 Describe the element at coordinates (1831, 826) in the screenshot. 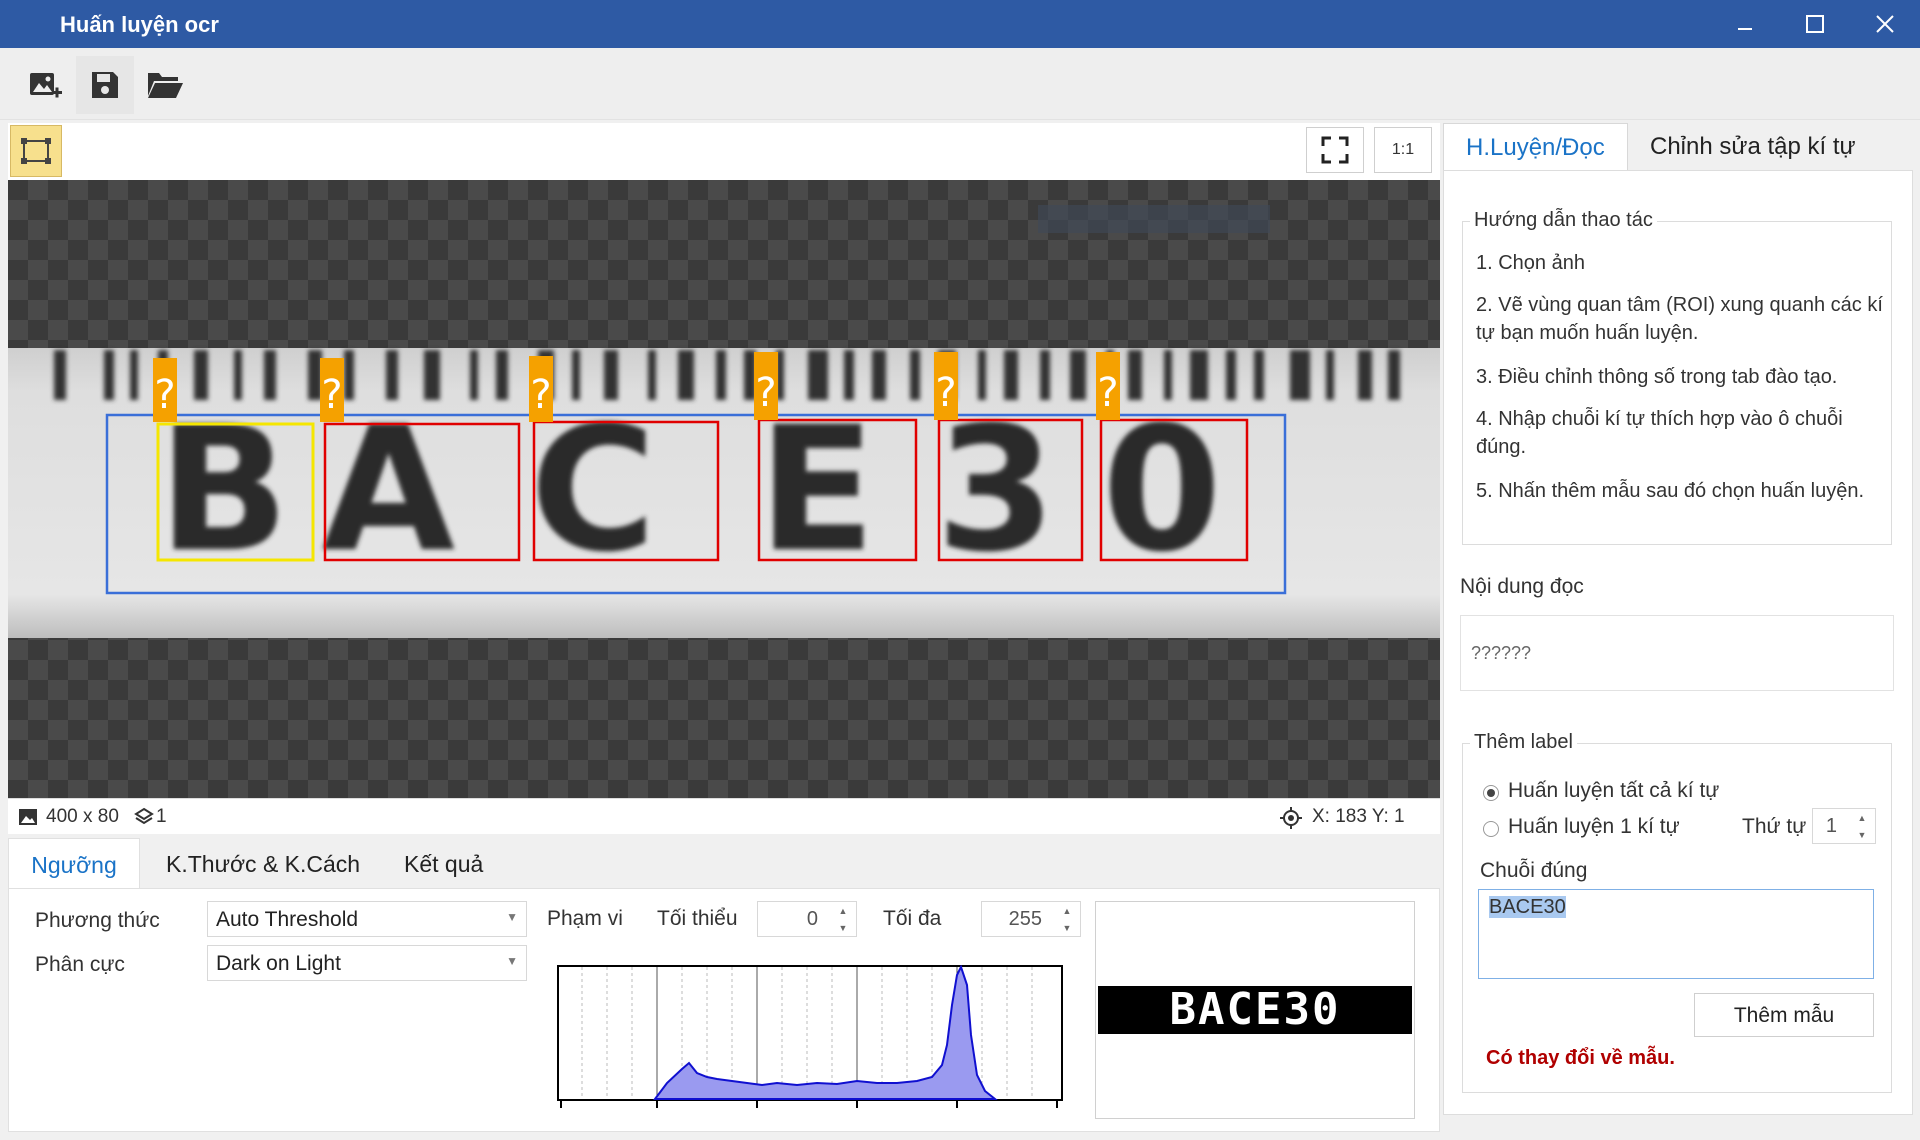

I see `order-value: 1` at that location.